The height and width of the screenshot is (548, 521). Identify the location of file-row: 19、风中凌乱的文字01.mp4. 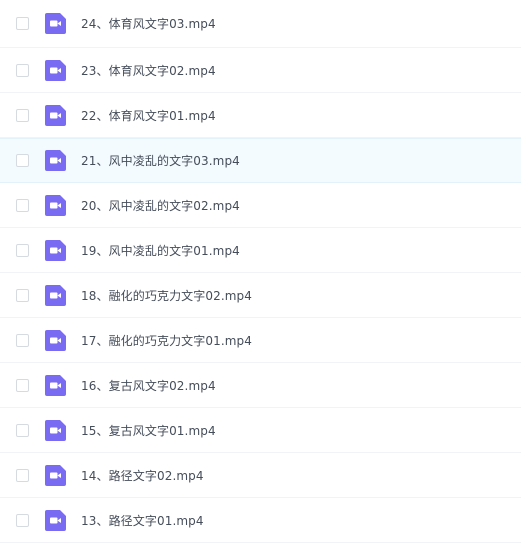
(260, 250).